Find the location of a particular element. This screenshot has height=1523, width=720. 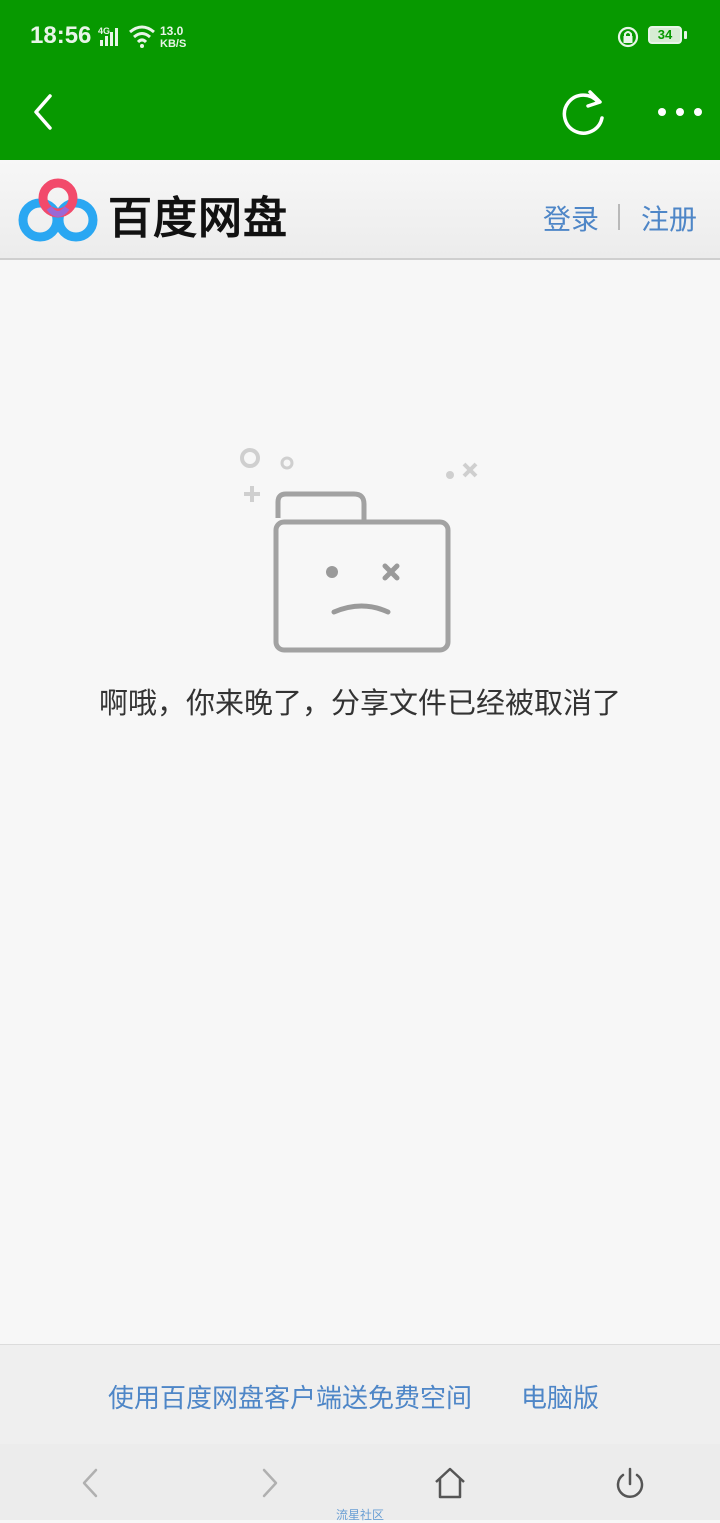

header-separator is located at coordinates (619, 217).